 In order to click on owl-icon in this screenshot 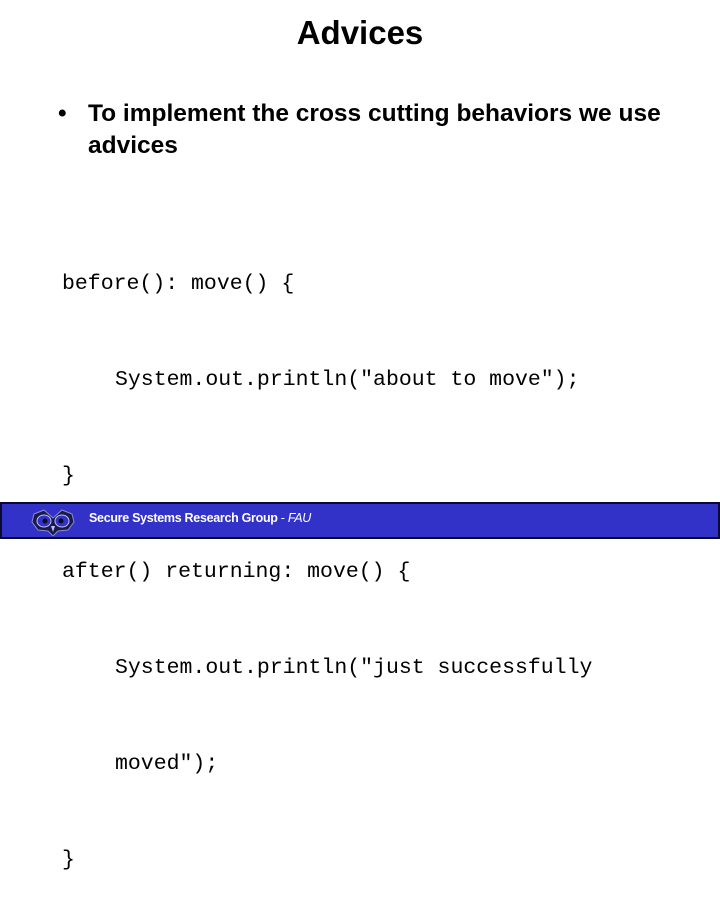, I will do `click(53, 522)`.